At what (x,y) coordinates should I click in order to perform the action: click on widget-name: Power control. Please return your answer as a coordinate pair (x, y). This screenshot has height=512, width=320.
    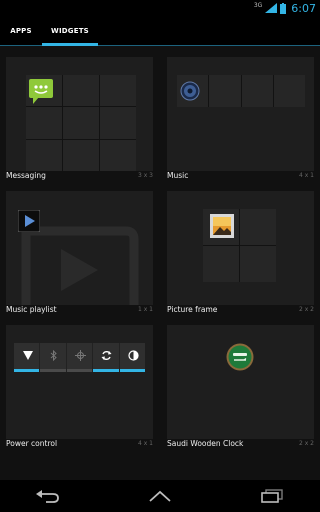
    Looking at the image, I should click on (32, 443).